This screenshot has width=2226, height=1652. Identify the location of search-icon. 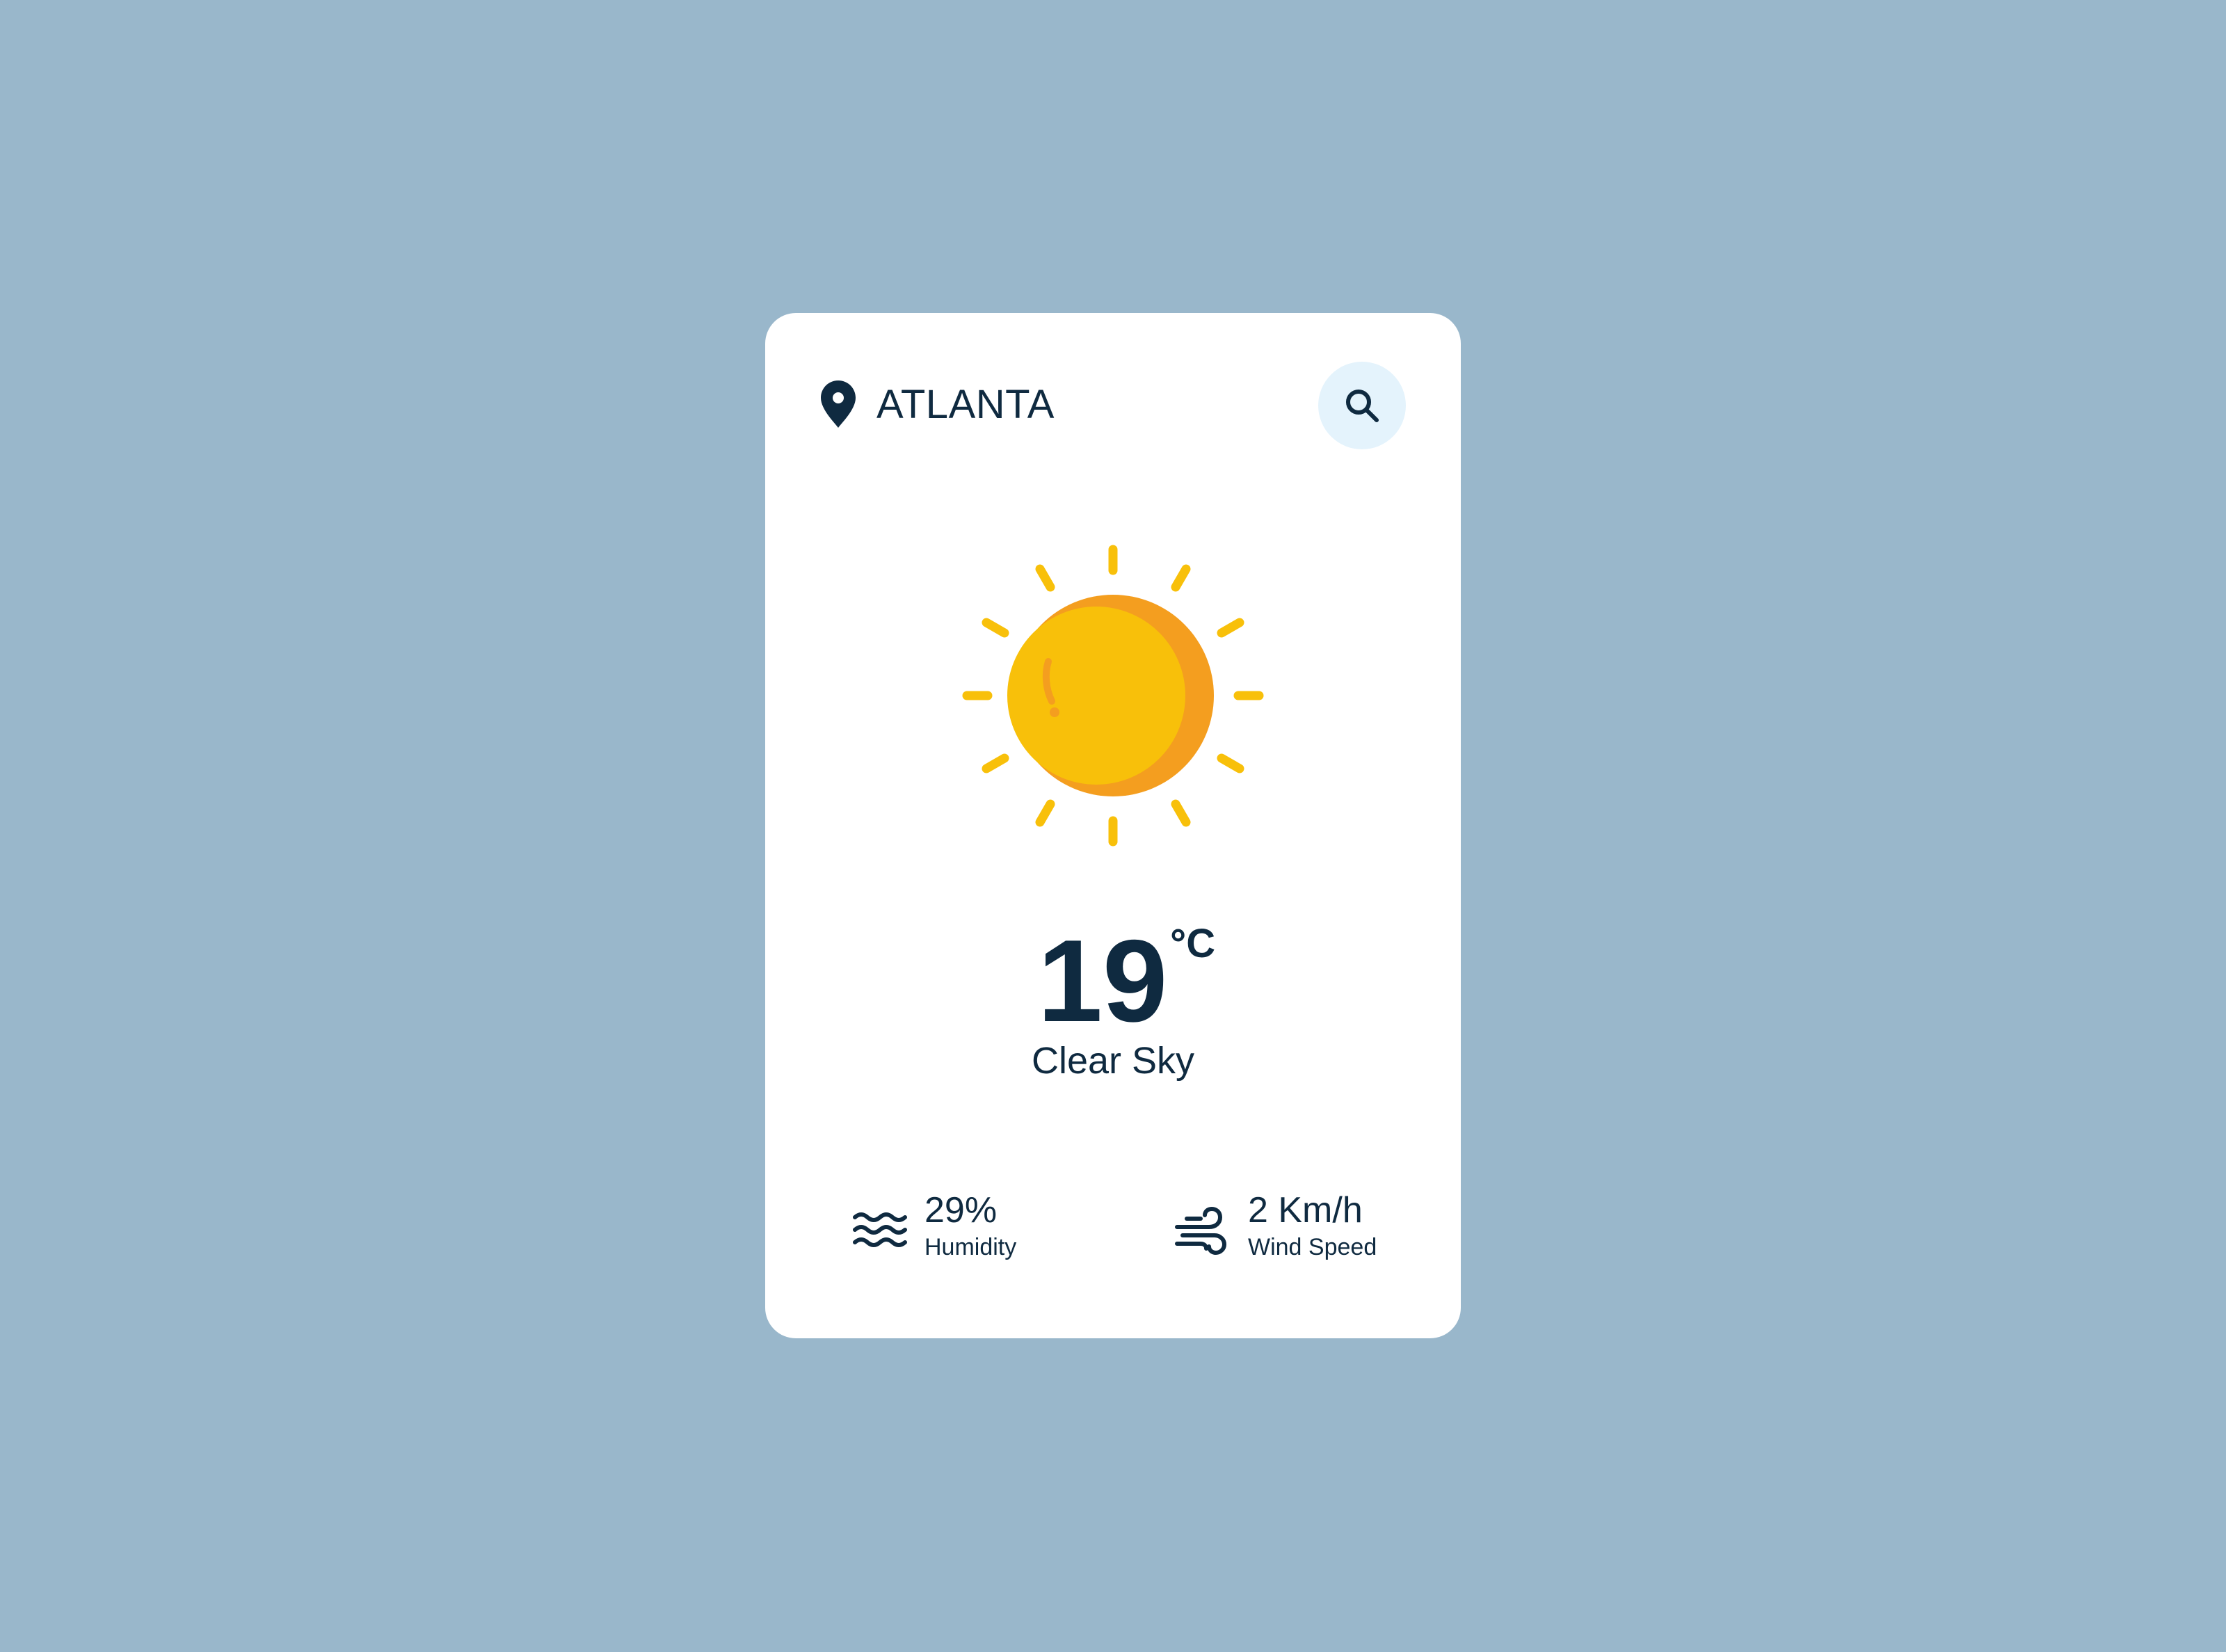
(1362, 406).